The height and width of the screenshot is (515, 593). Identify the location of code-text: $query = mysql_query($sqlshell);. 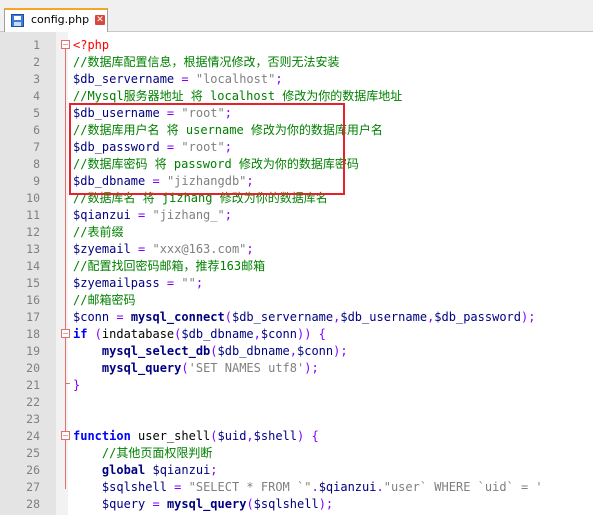
(203, 504).